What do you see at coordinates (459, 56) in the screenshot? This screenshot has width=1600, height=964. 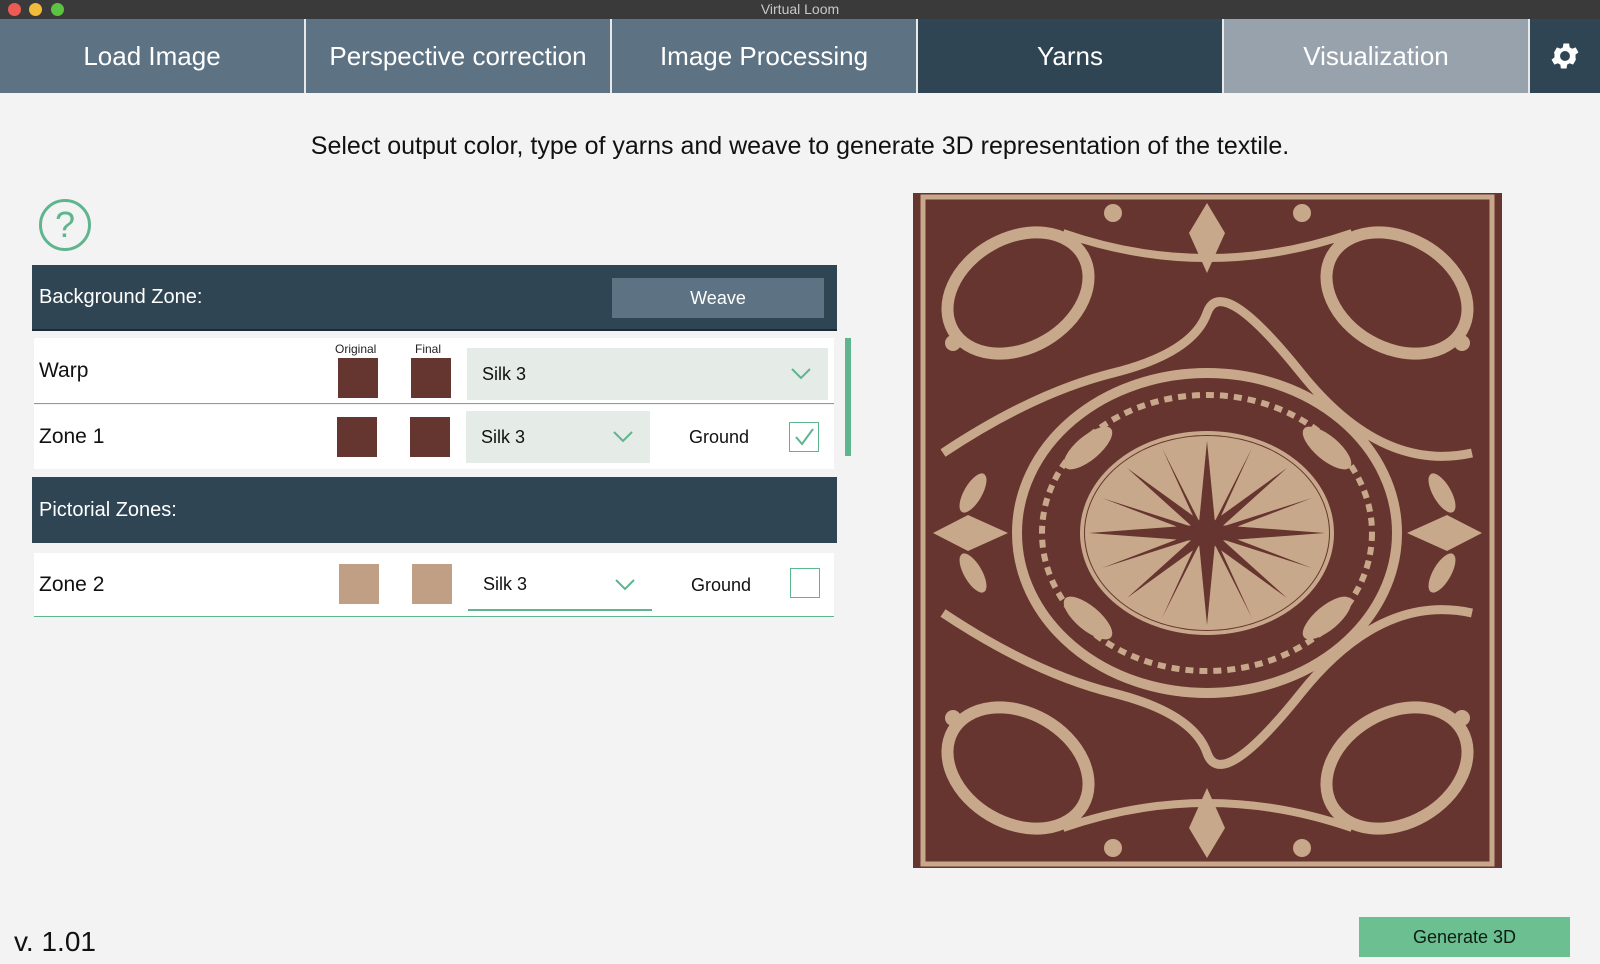 I see `tab-perspective-correction: Perspective correction` at bounding box center [459, 56].